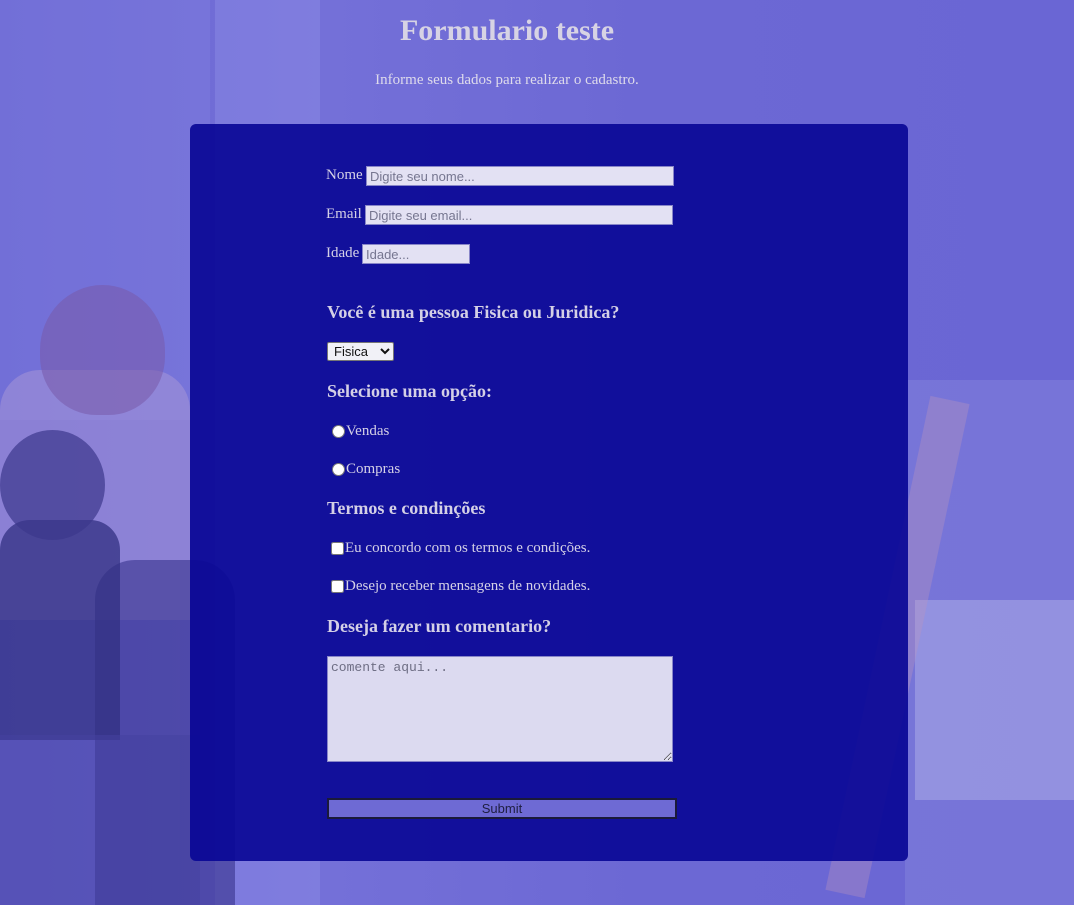 The width and height of the screenshot is (1074, 905). I want to click on age-label: Idade, so click(343, 253).